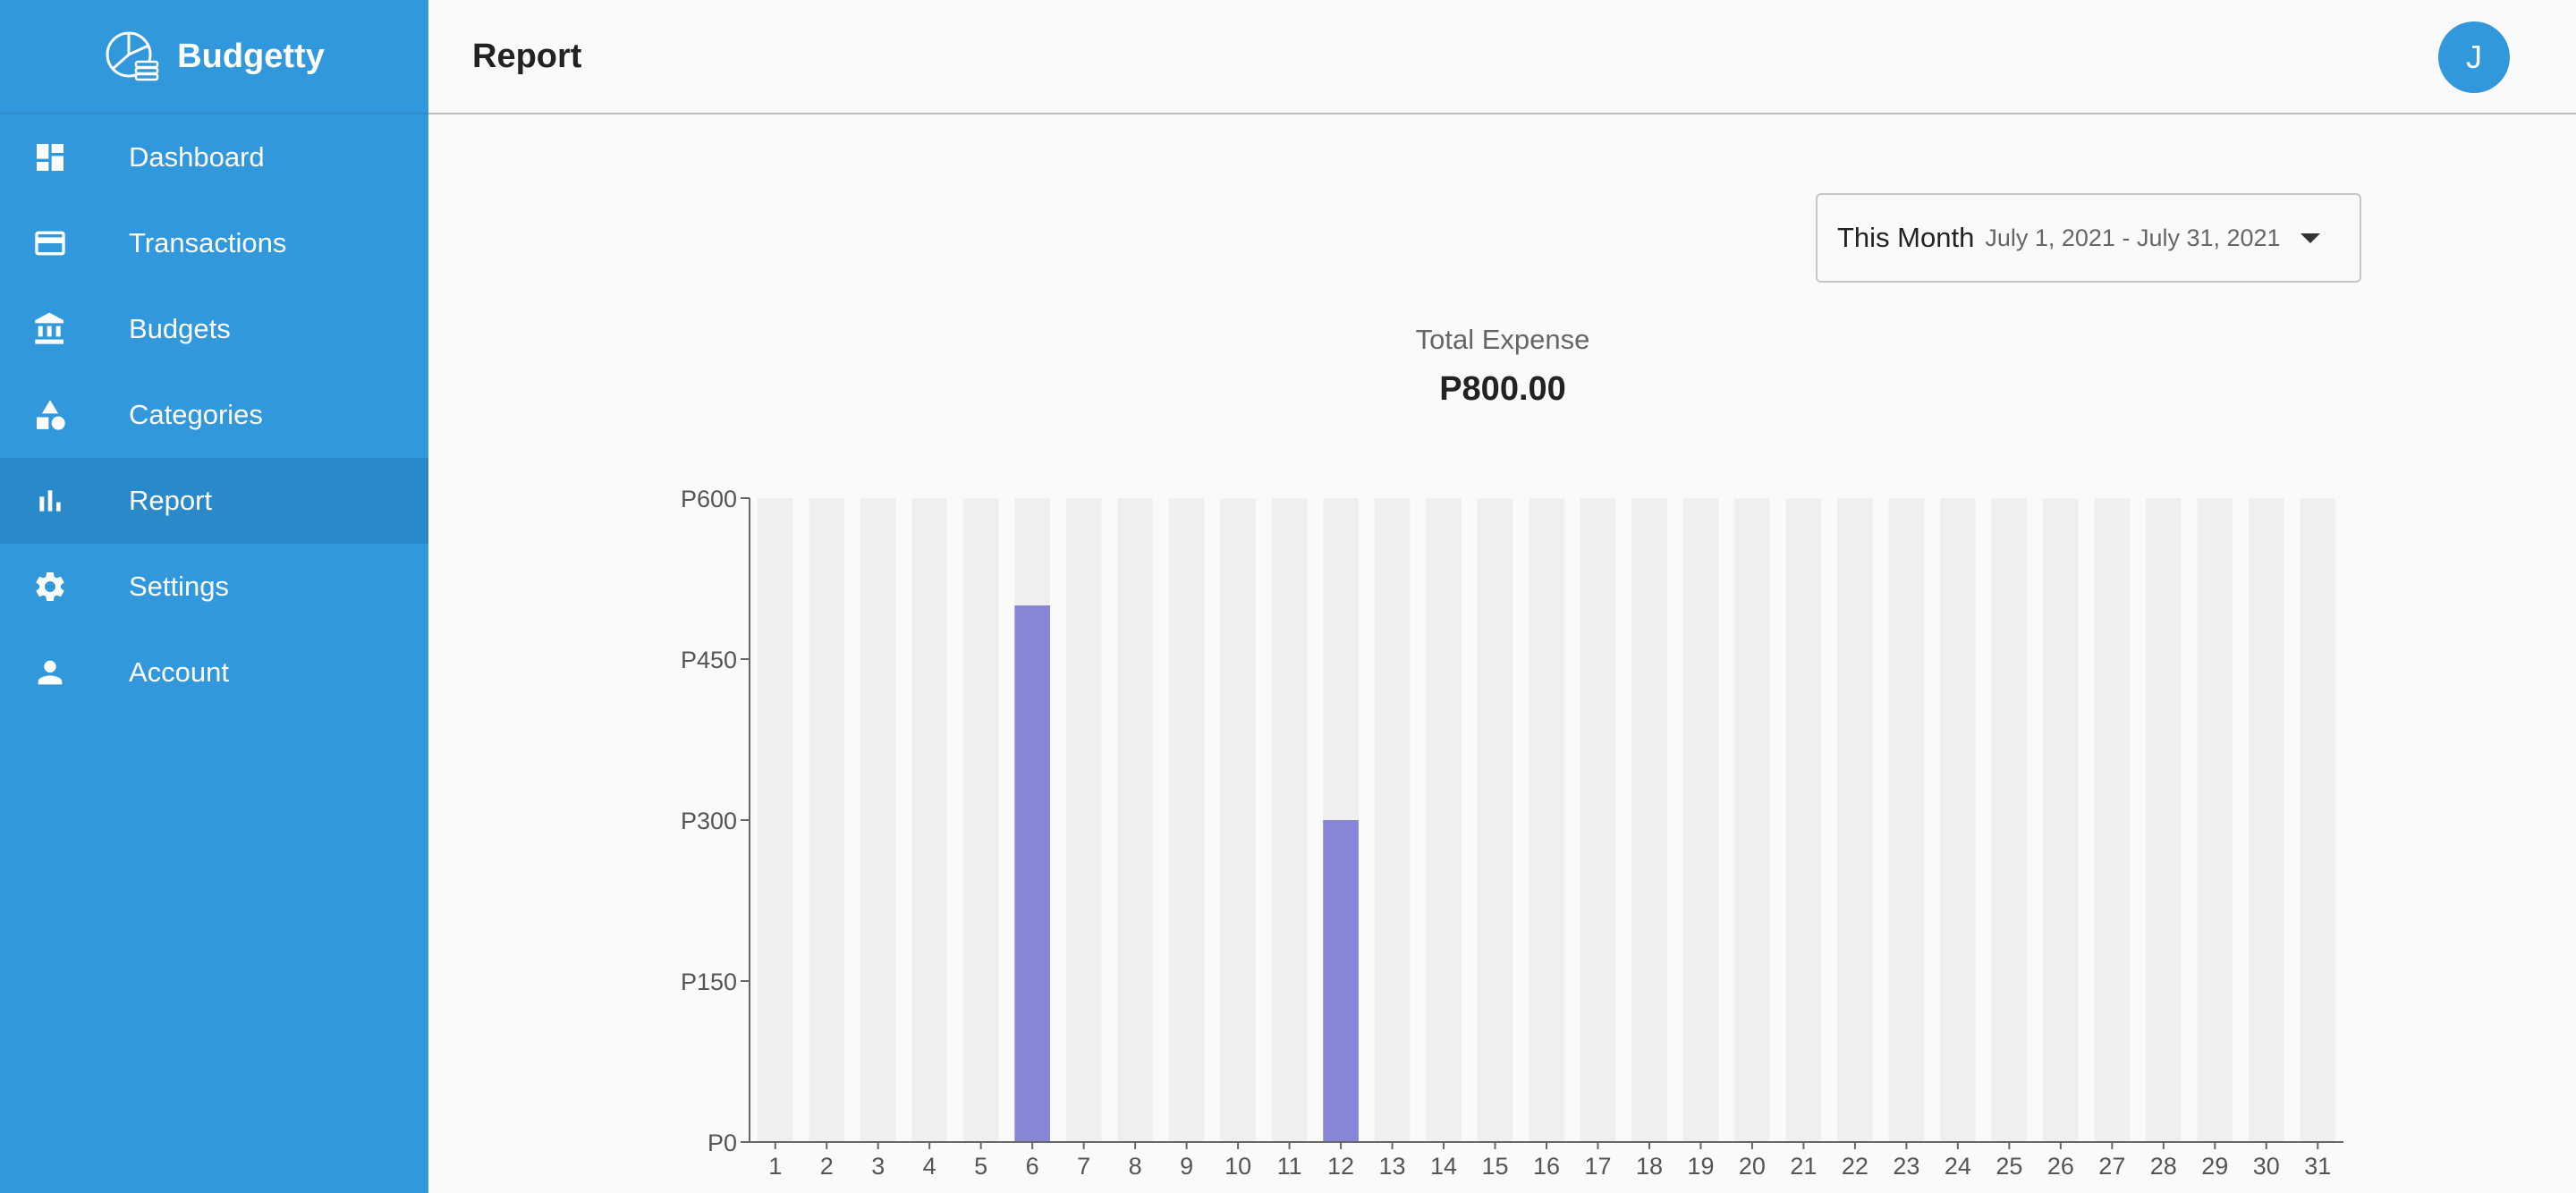  Describe the element at coordinates (709, 982) in the screenshot. I see `y-tick-label: P150` at that location.